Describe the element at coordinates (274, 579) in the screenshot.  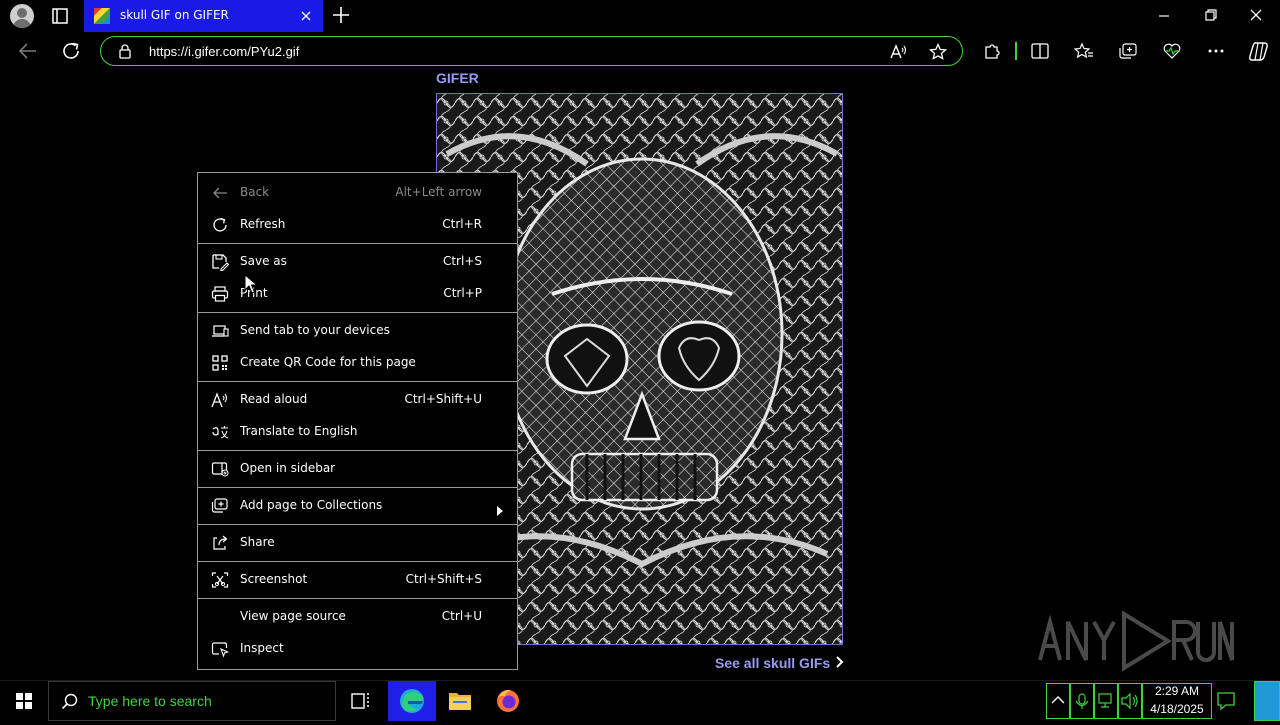
I see `menu-item-label: Screenshot` at that location.